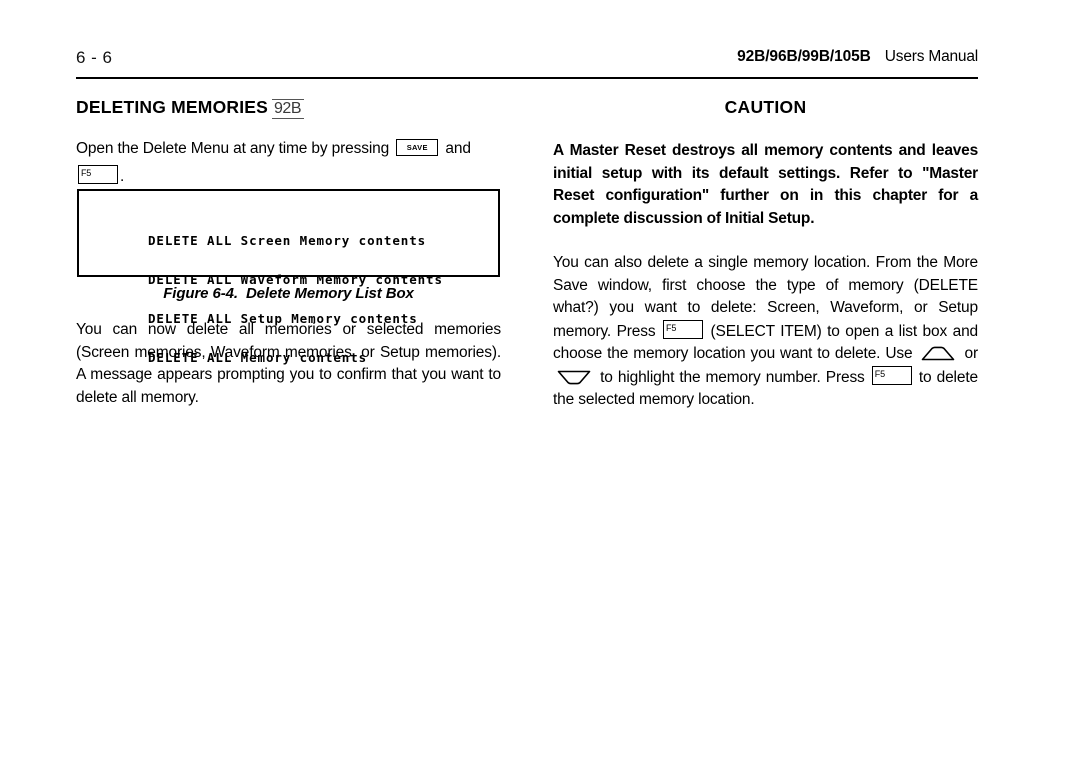 This screenshot has width=1080, height=762. What do you see at coordinates (288, 175) in the screenshot?
I see `intro-paragraph-tail: F5.` at bounding box center [288, 175].